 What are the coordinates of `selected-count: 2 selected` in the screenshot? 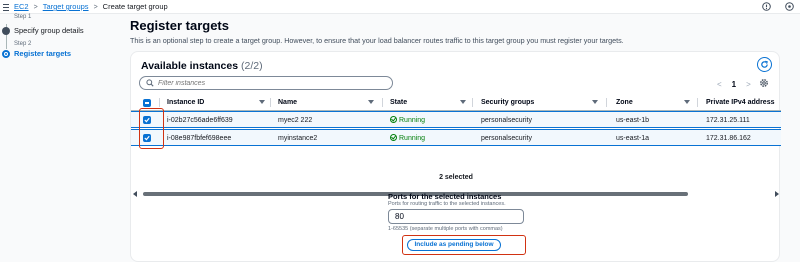 It's located at (456, 177).